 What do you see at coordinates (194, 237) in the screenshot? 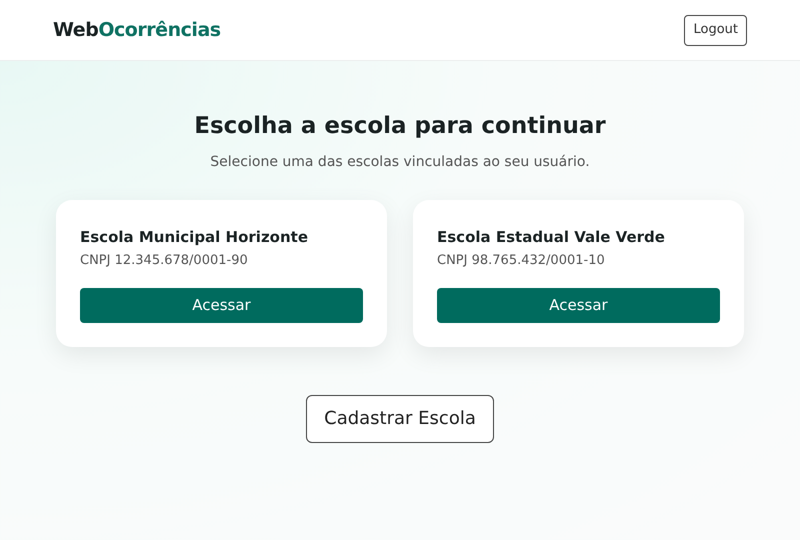
I see `school-name: Escola Municipal Horizonte` at bounding box center [194, 237].